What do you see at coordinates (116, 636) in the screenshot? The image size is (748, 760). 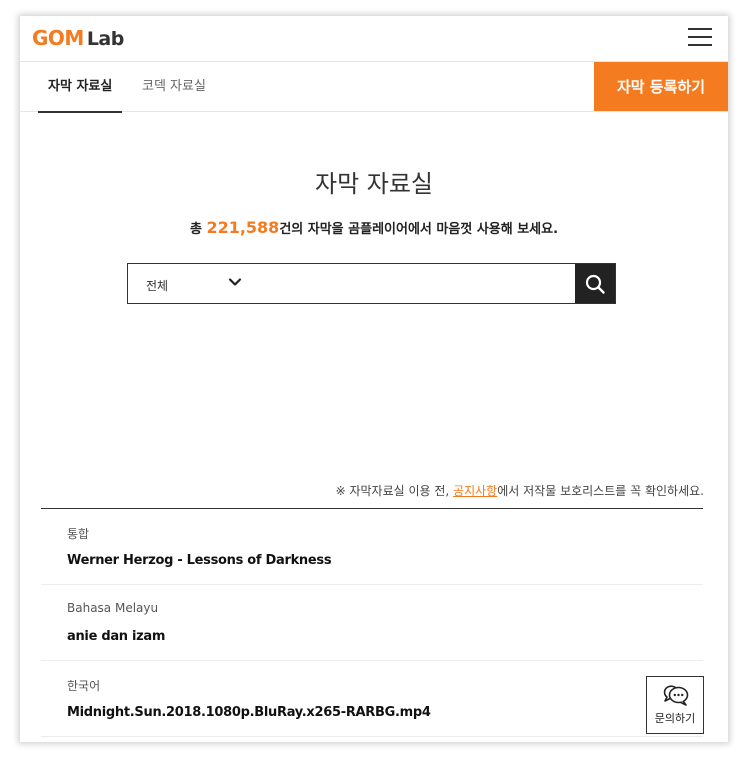 I see `subtitle-title: anie dan izam` at bounding box center [116, 636].